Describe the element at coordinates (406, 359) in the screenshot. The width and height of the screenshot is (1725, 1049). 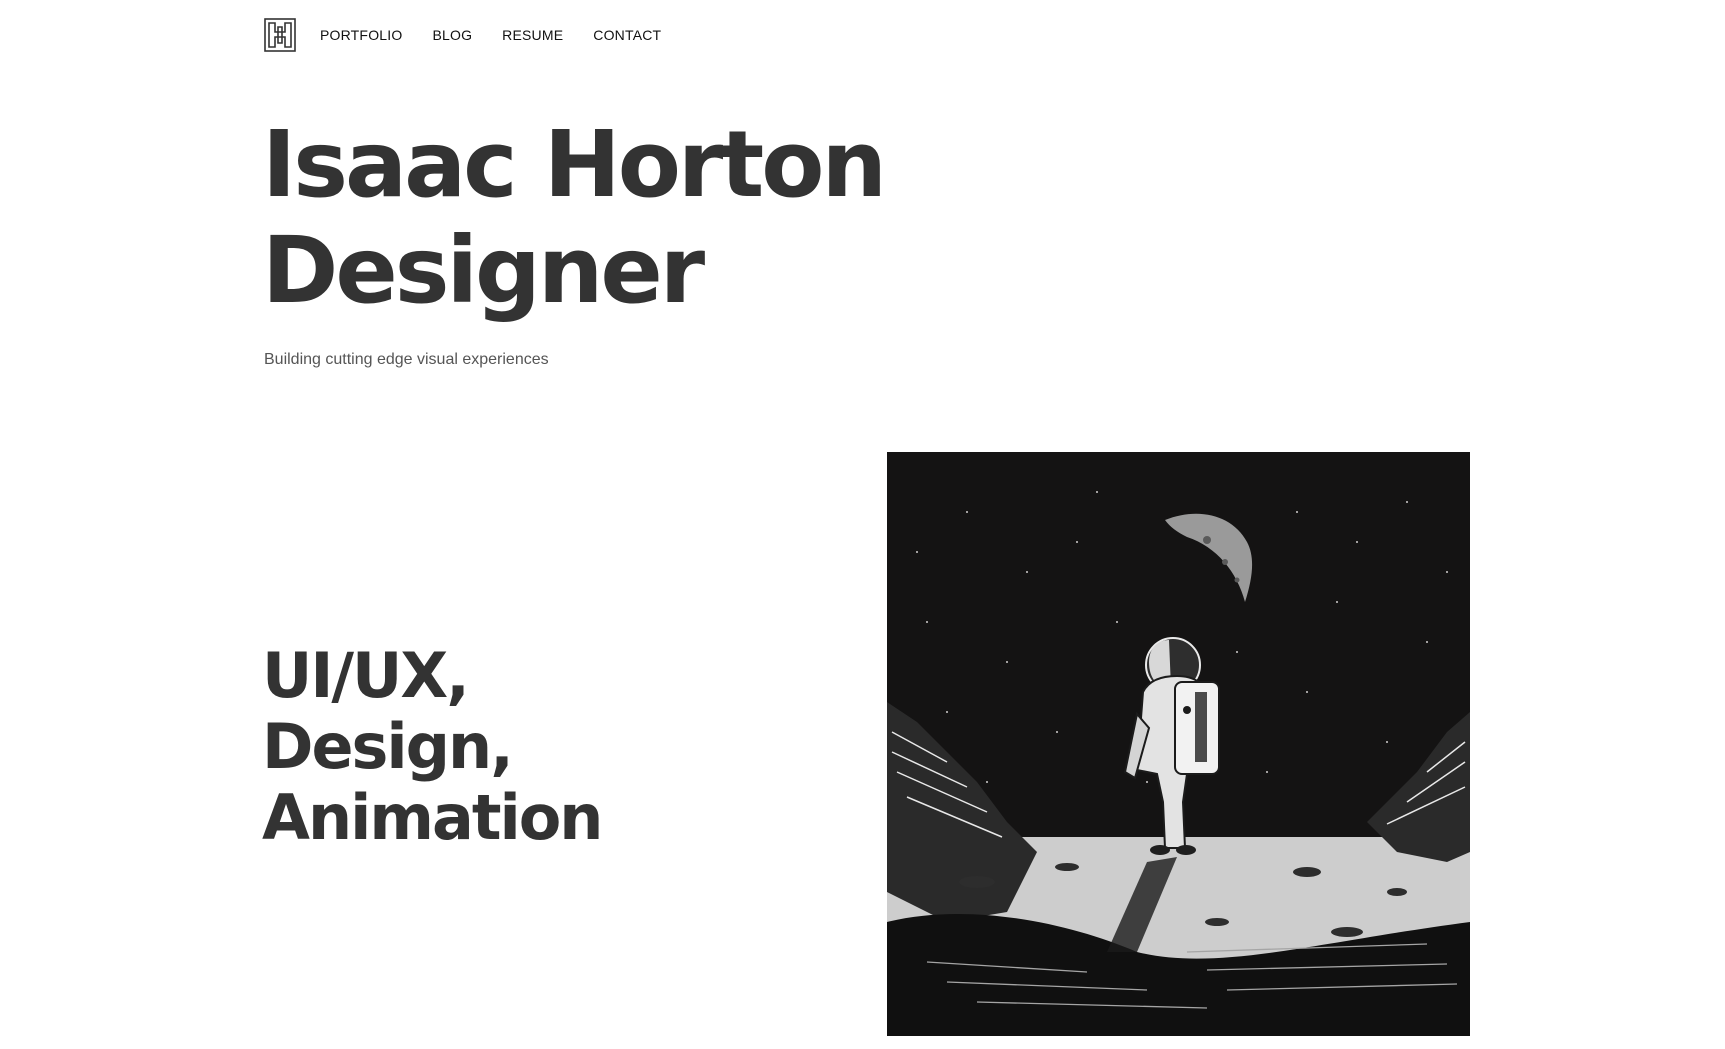
I see `hero-tagline: Building cutting edge visual experiences` at that location.